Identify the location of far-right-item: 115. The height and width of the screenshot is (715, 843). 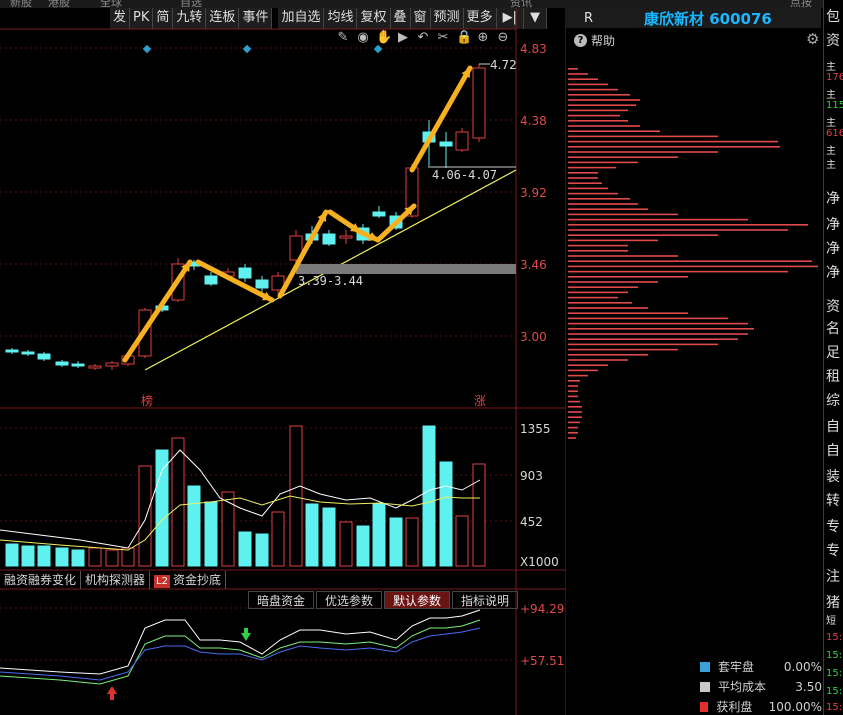
(834, 105).